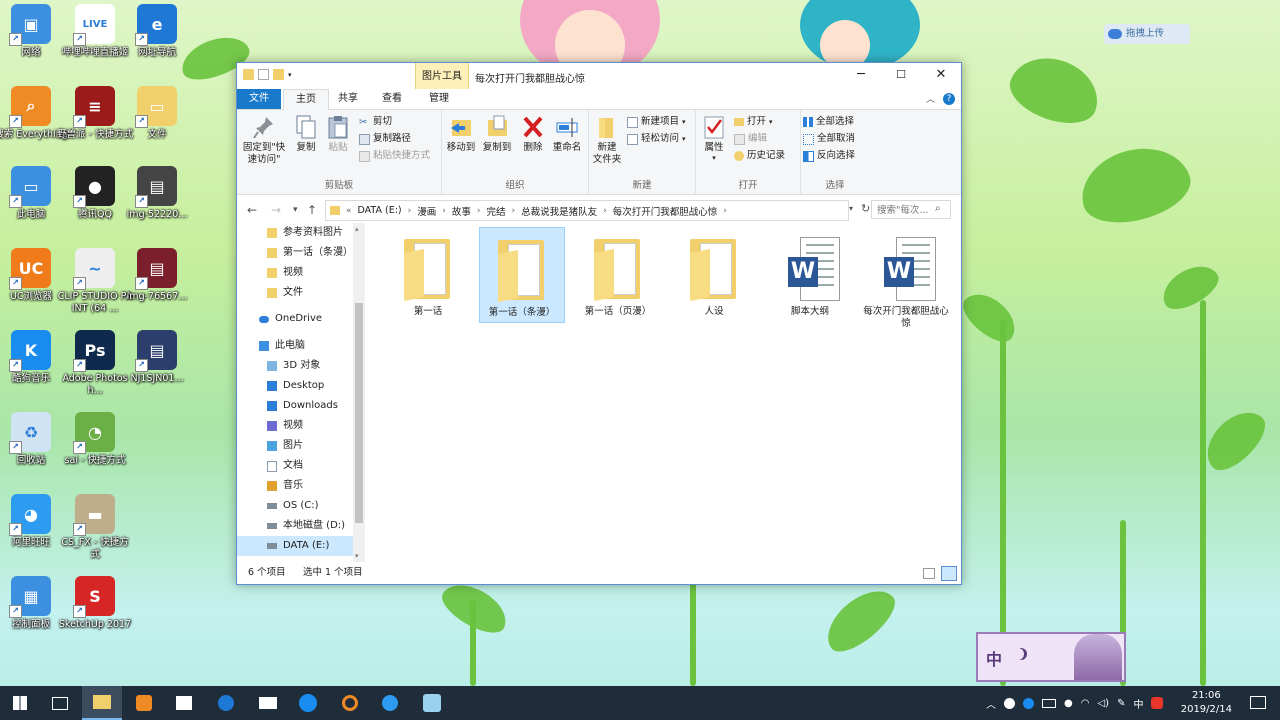 The image size is (1280, 720). What do you see at coordinates (259, 99) in the screenshot?
I see `tab-file: 文件` at bounding box center [259, 99].